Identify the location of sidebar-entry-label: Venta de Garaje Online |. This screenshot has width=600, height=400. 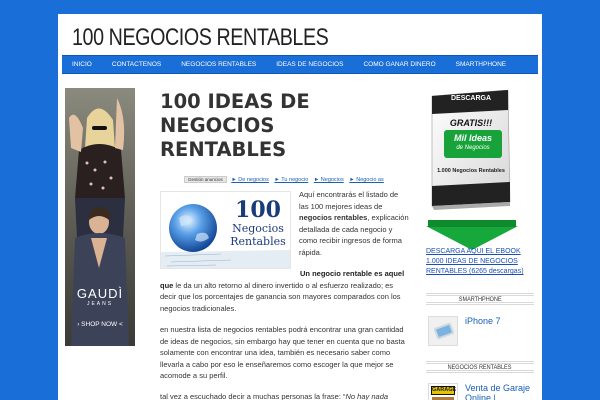
(500, 391).